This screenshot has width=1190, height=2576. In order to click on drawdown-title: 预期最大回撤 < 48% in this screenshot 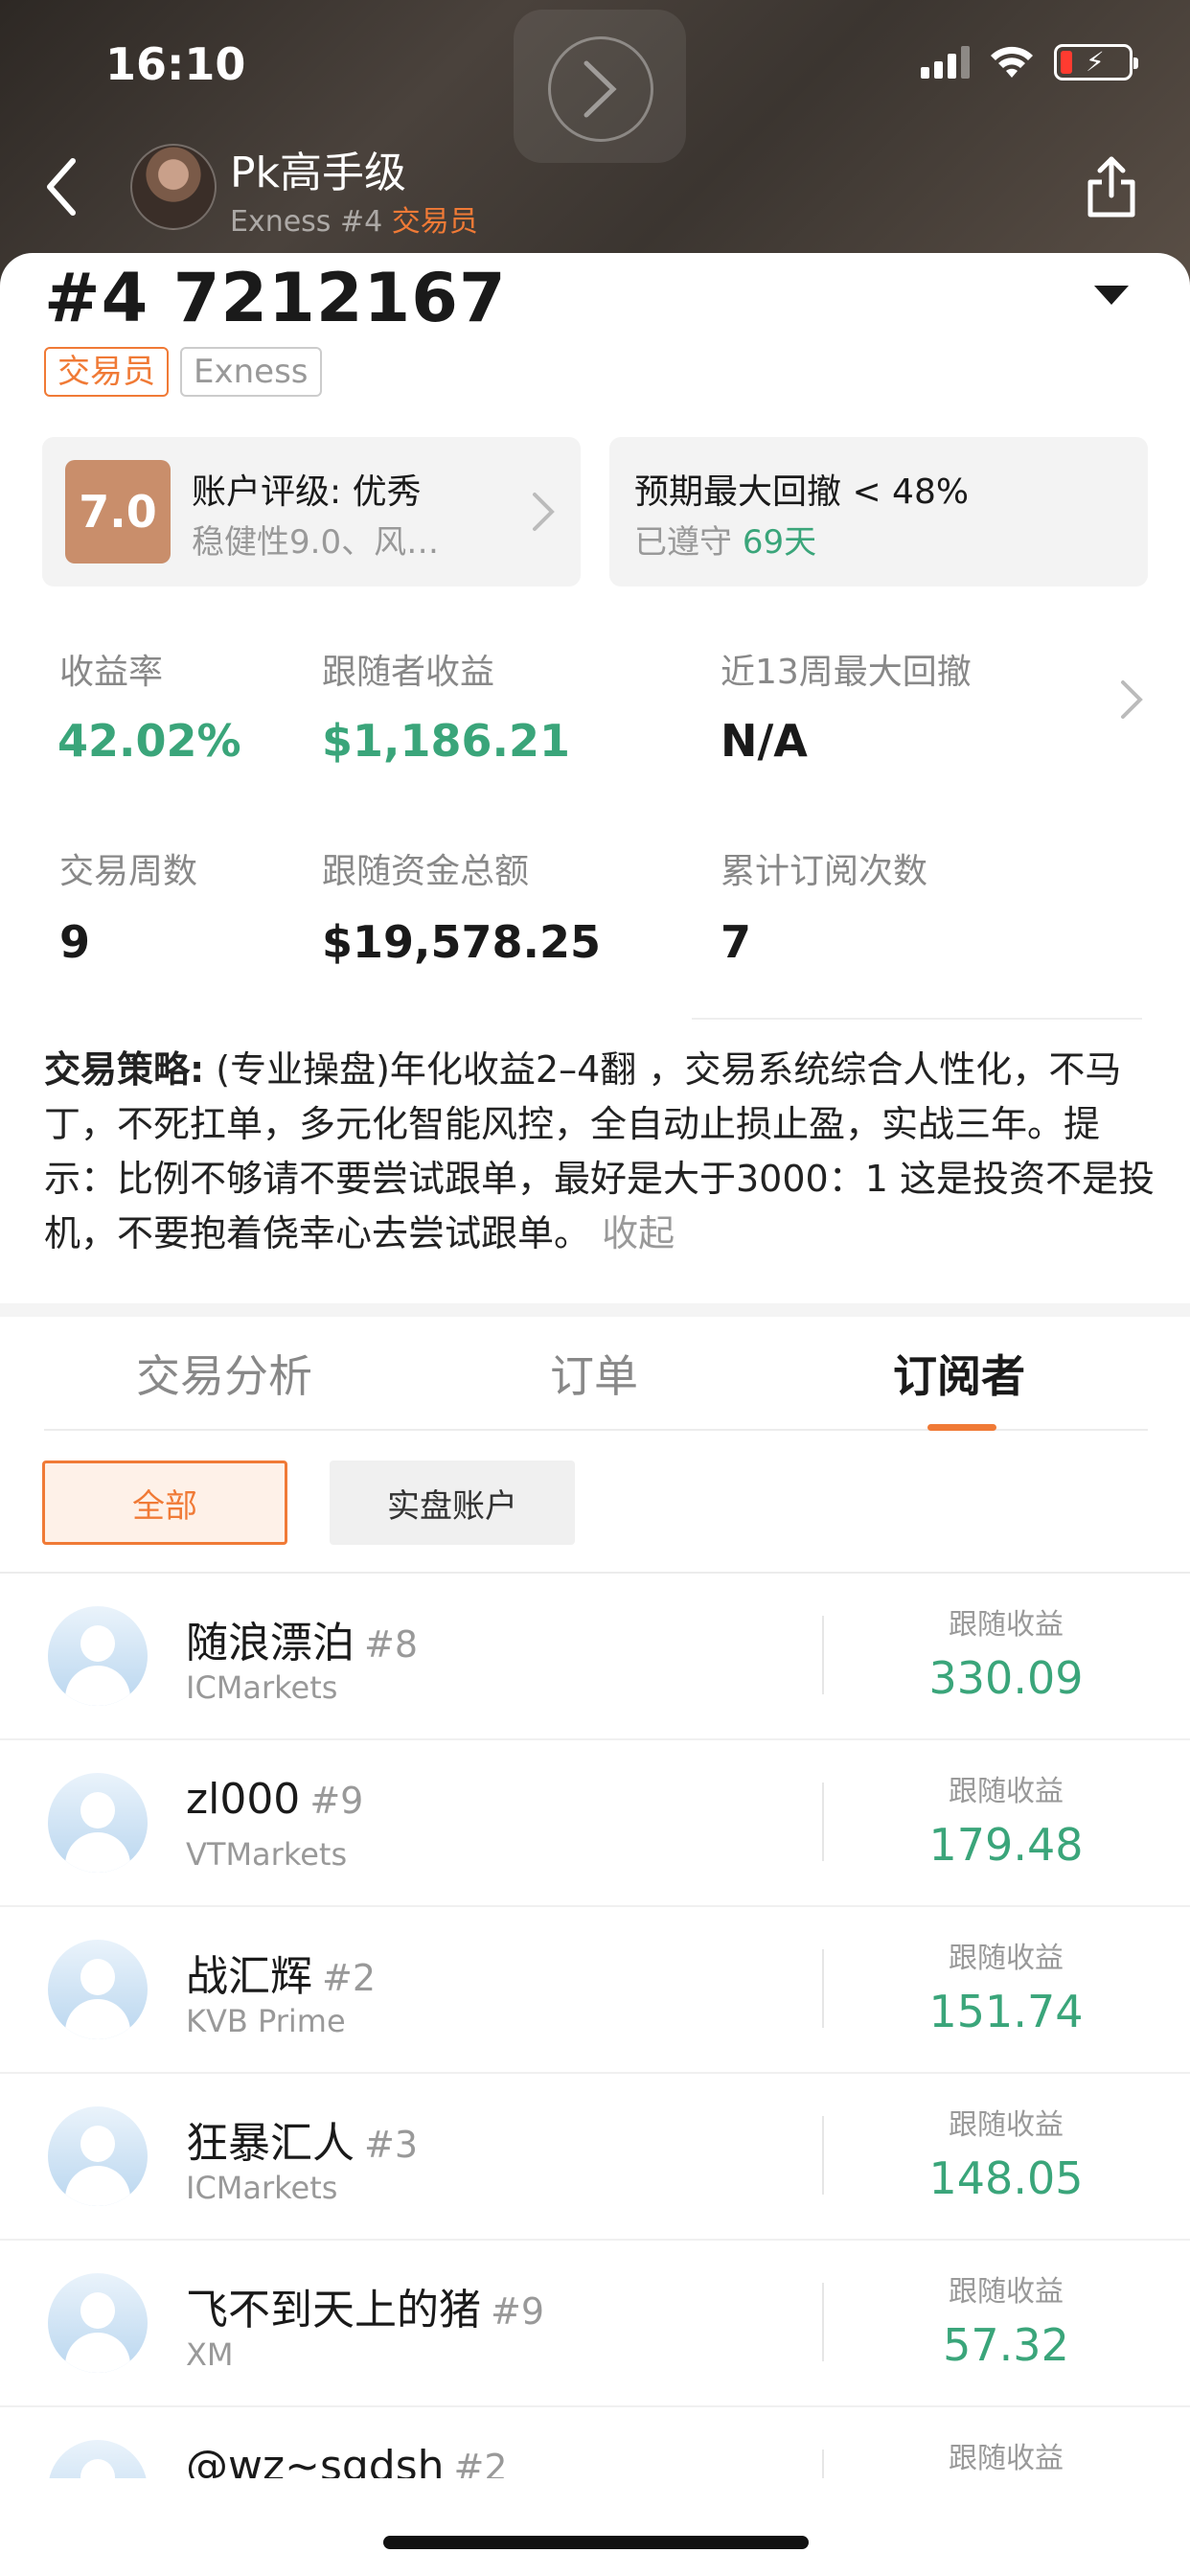, I will do `click(802, 492)`.